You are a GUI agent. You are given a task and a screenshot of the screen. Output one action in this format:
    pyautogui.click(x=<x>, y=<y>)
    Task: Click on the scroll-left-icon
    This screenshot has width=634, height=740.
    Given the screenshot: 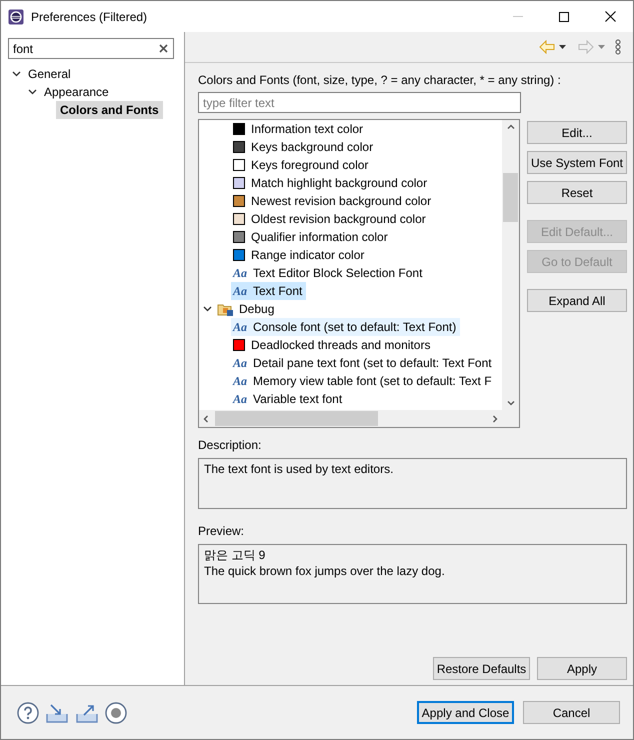 What is the action you would take?
    pyautogui.click(x=205, y=418)
    